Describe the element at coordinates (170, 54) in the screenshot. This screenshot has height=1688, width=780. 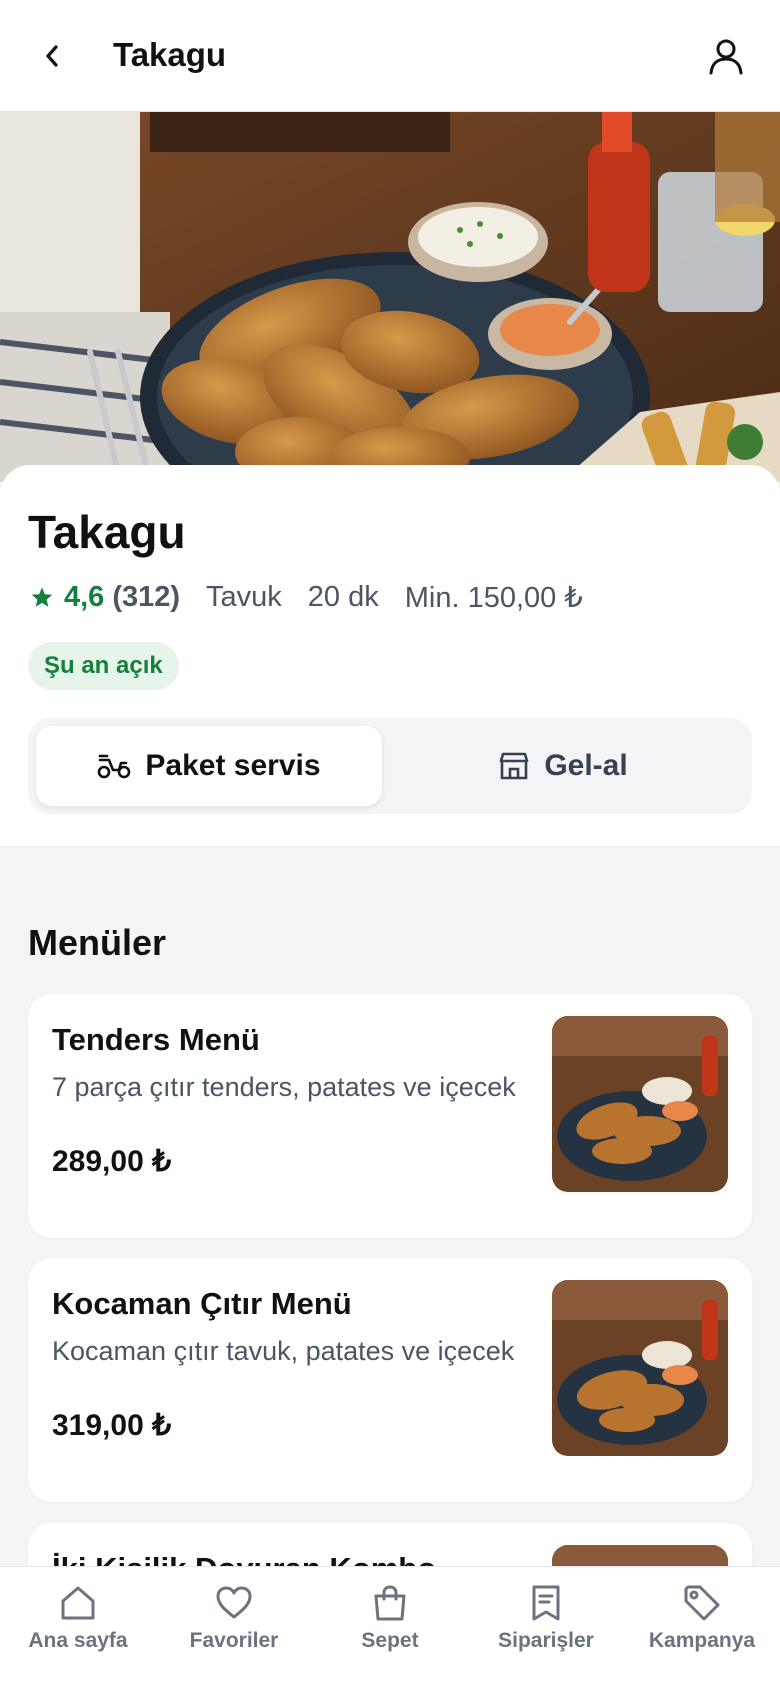
I see `page-title: Takagu` at that location.